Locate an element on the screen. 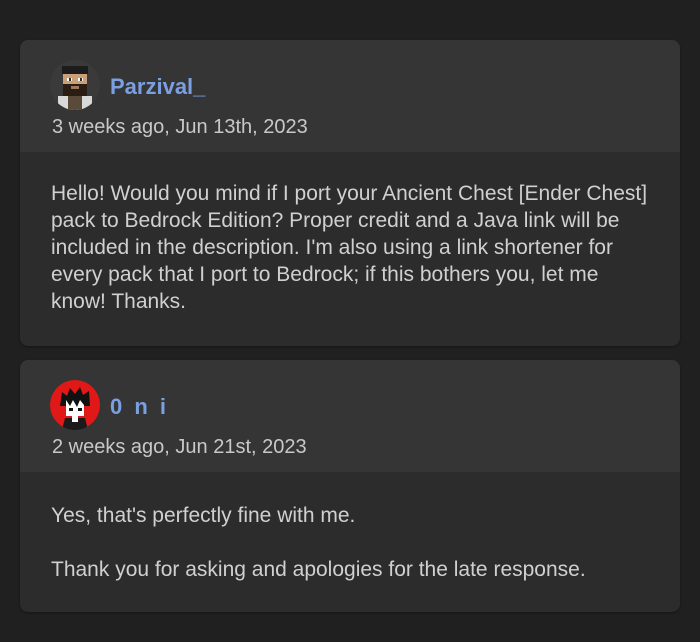 This screenshot has height=642, width=700. red-anime-character-avatar-icon is located at coordinates (75, 405).